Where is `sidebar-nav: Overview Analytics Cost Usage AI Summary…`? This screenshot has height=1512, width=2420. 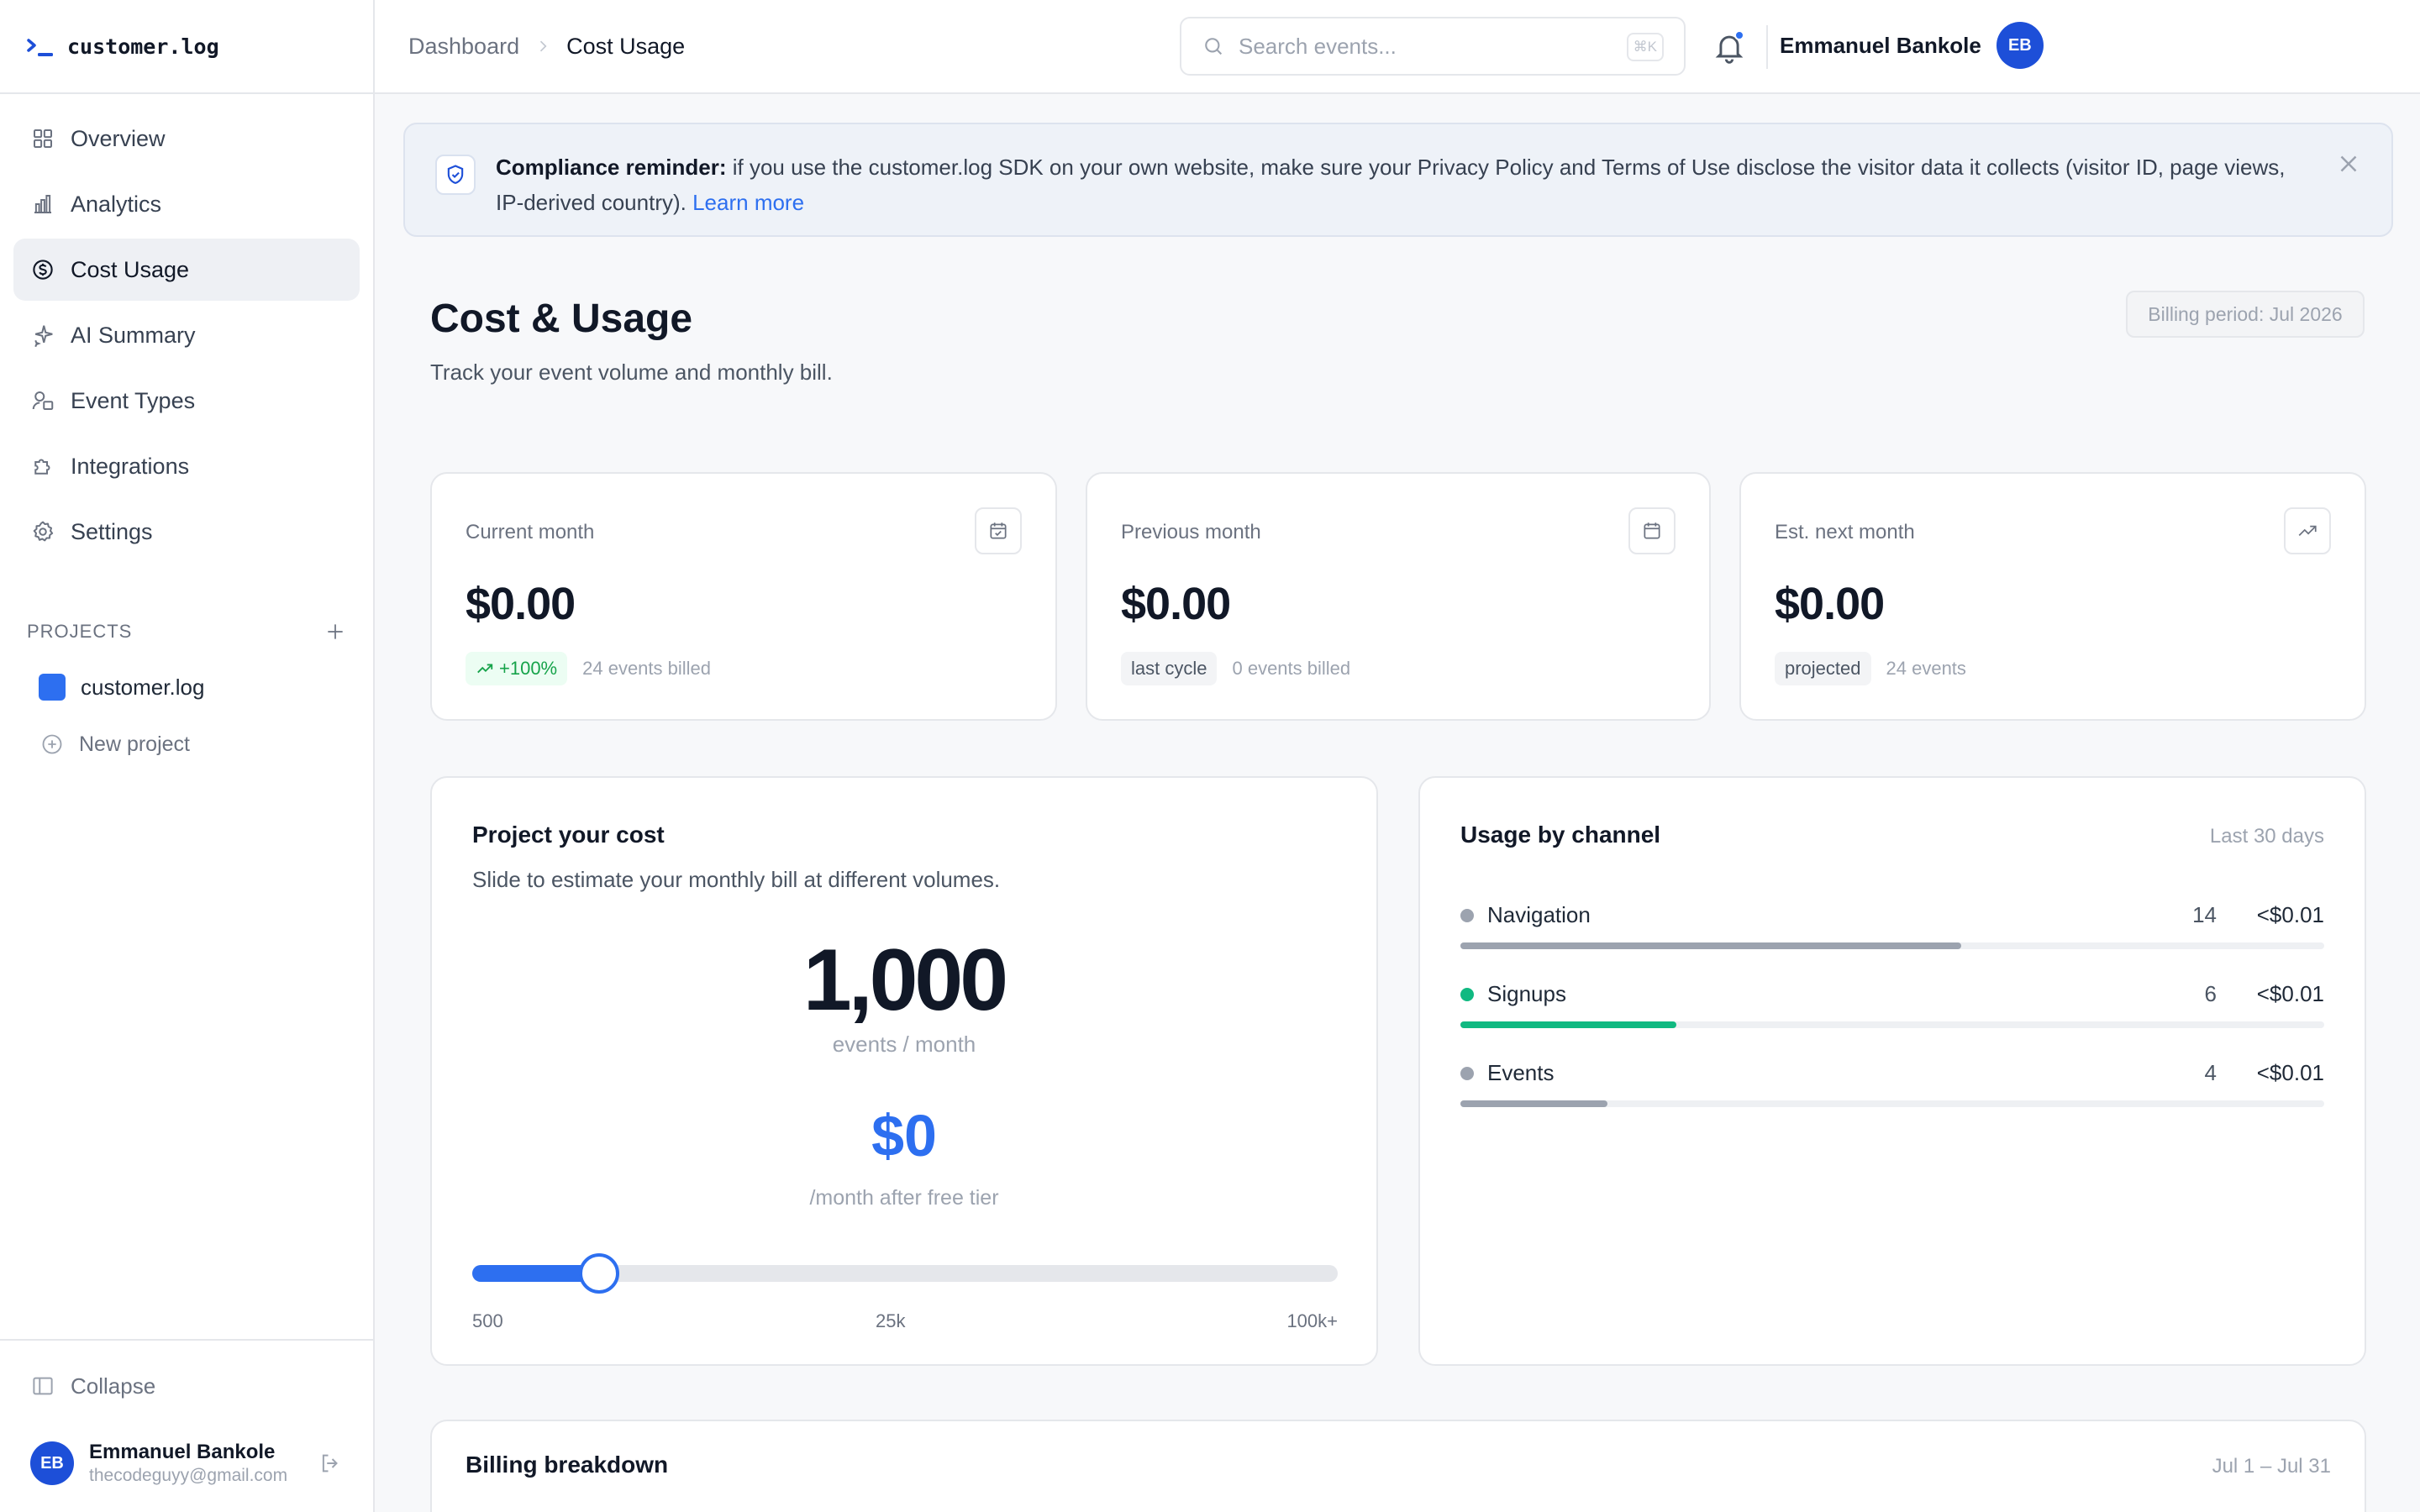 sidebar-nav: Overview Analytics Cost Usage AI Summary… is located at coordinates (187, 328).